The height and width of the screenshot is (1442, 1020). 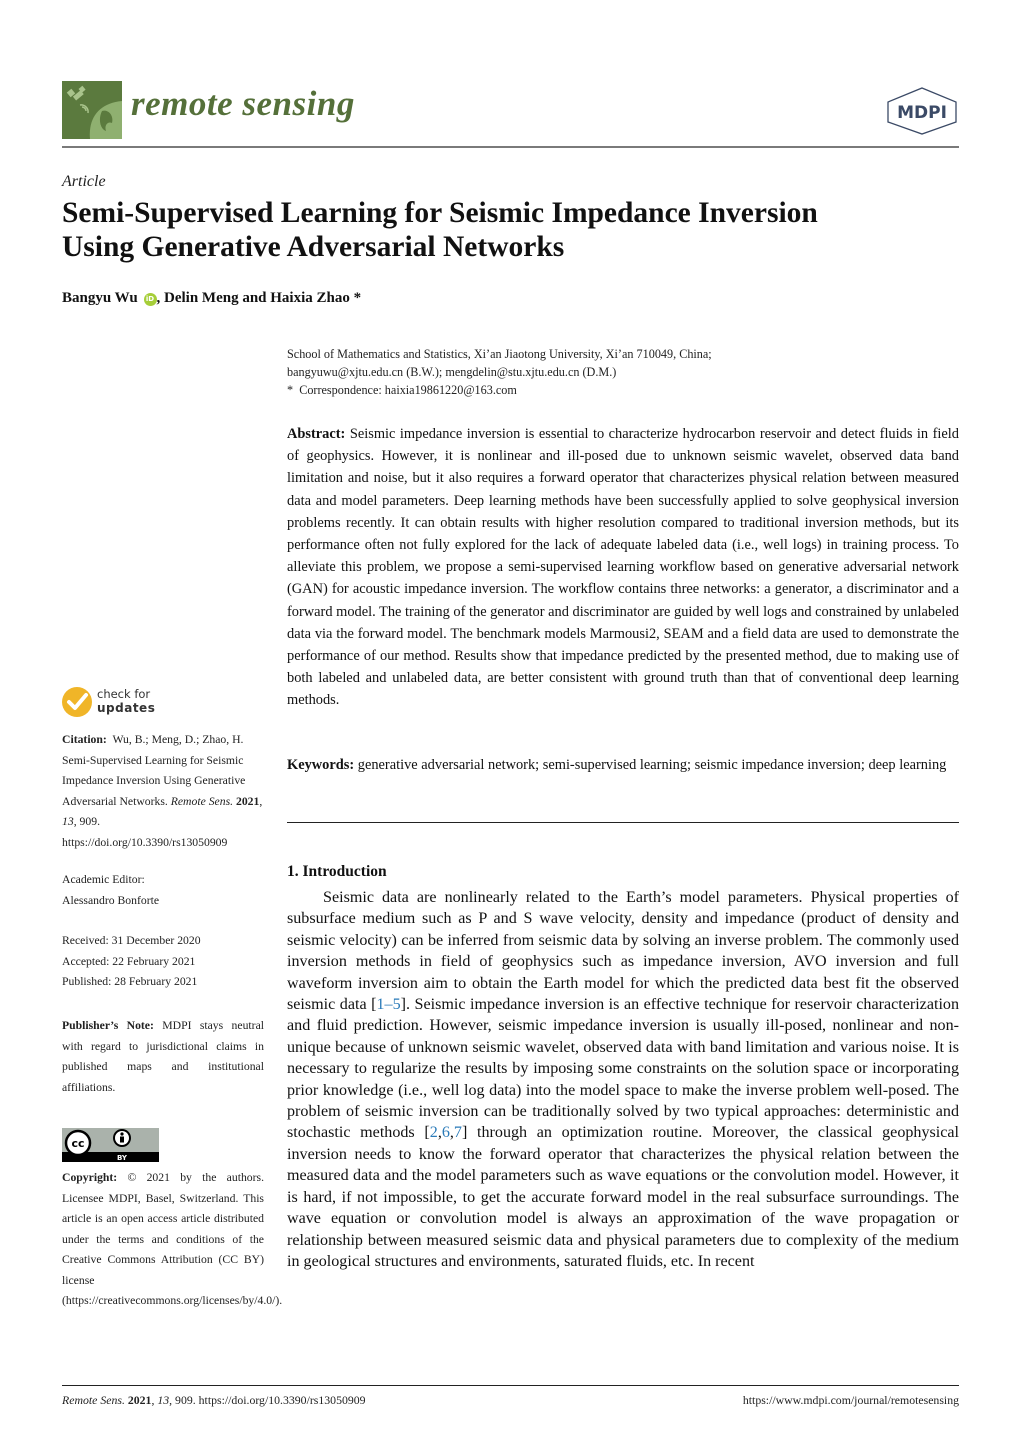 I want to click on citation-link: 6, so click(x=446, y=1132).